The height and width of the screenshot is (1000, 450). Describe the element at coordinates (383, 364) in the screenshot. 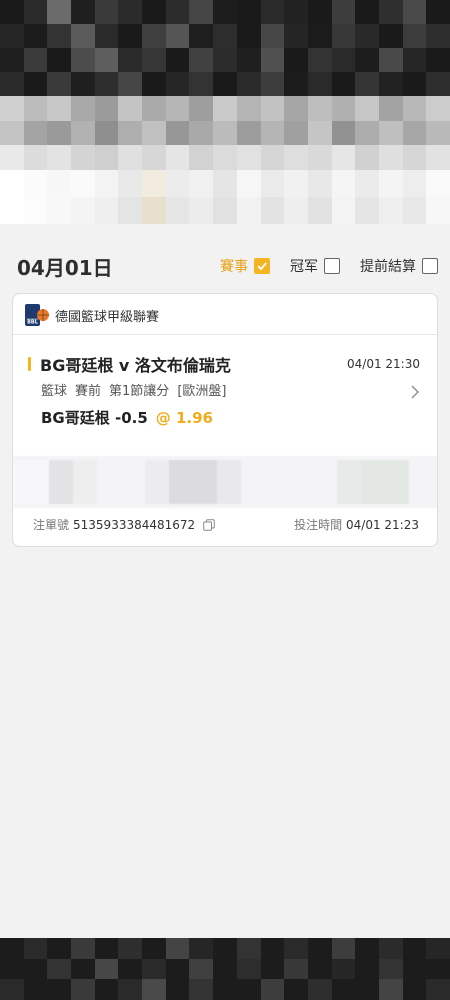

I see `match-time: 04/01 21:30` at that location.